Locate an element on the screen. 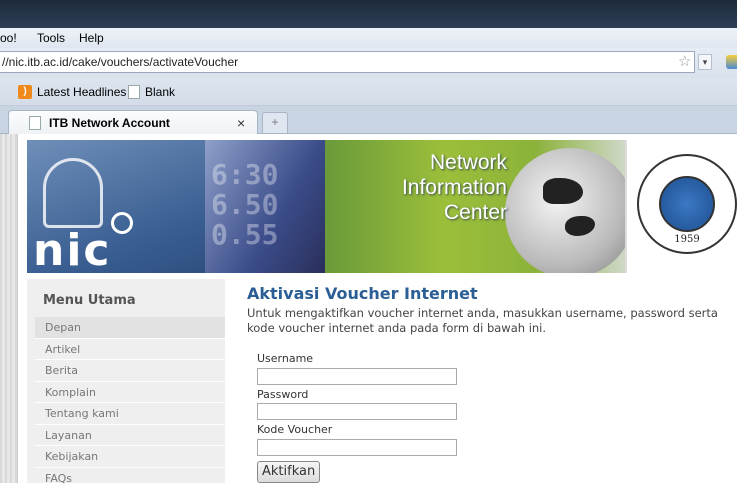 The height and width of the screenshot is (489, 737). history-dropdown-icon: ▾ is located at coordinates (705, 62).